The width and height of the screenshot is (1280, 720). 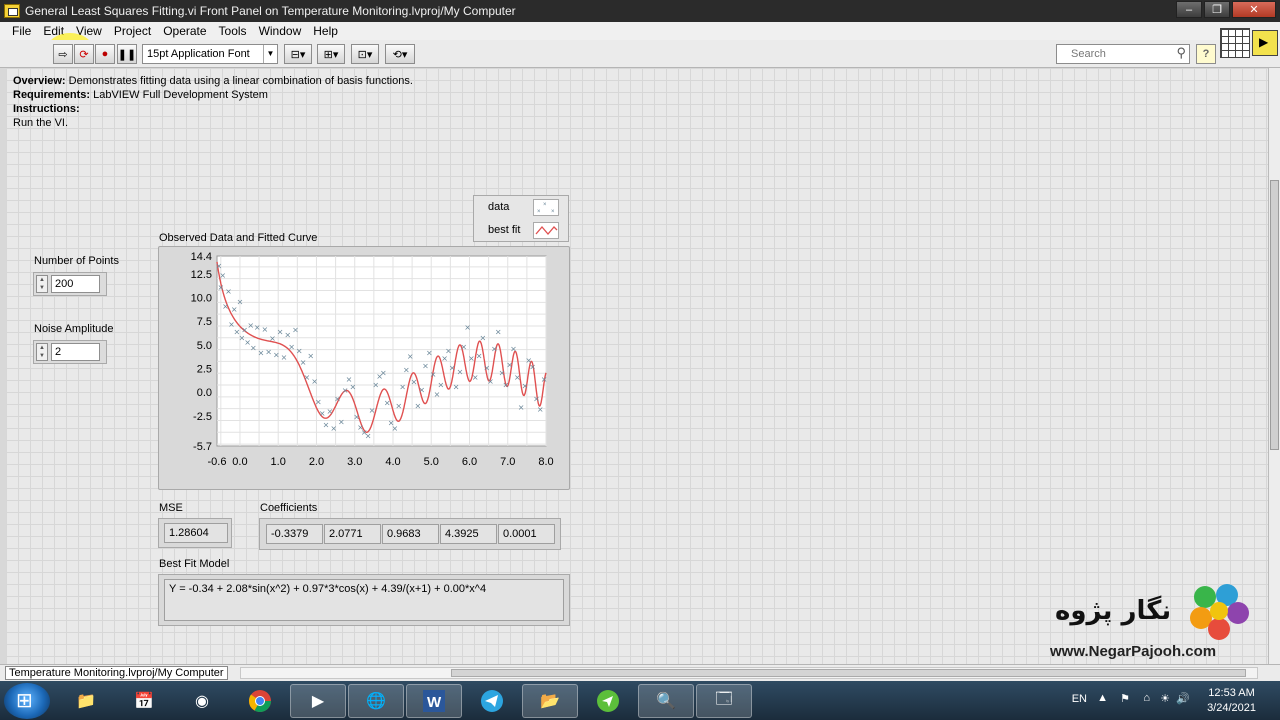 I want to click on run-continuously-icon: ⟳, so click(x=84, y=54).